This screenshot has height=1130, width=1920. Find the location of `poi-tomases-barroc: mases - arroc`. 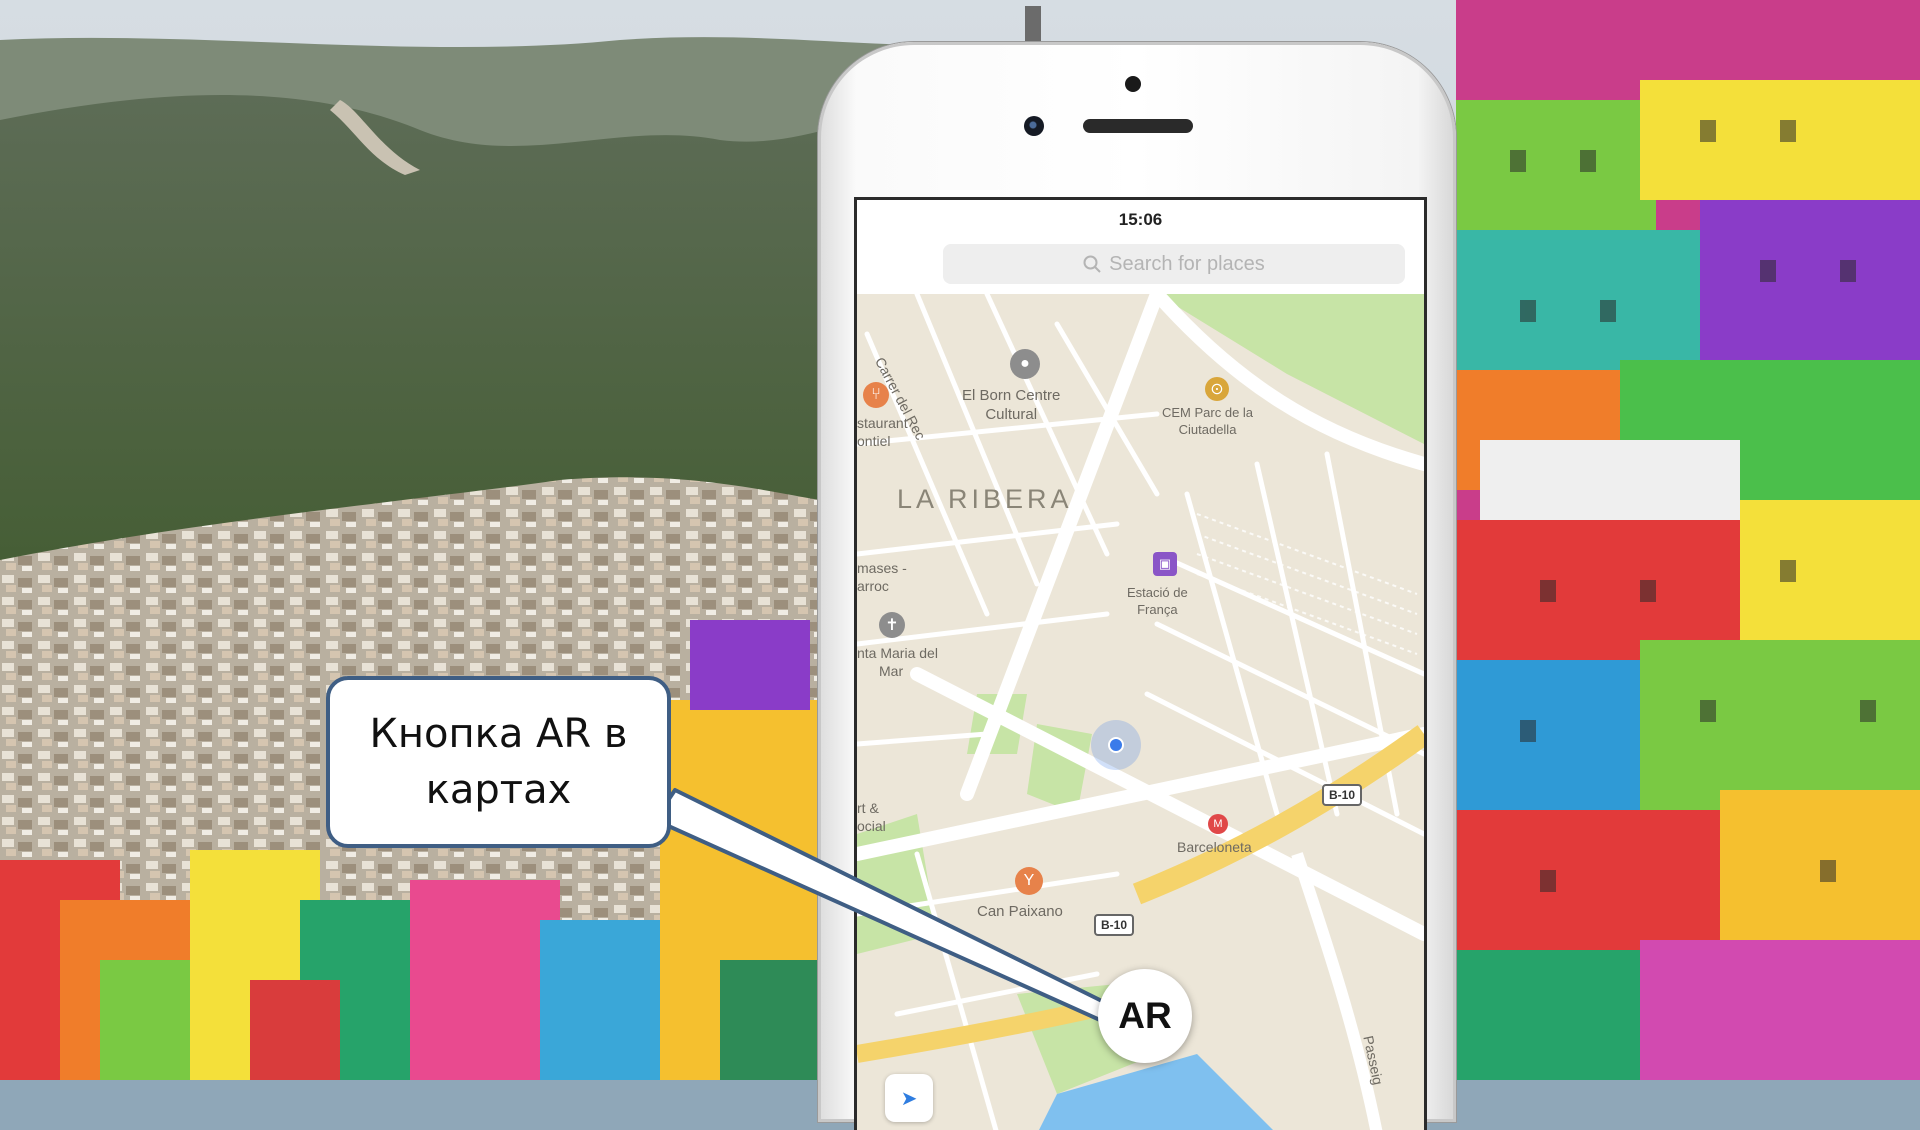

poi-tomases-barroc: mases - arroc is located at coordinates (882, 577).